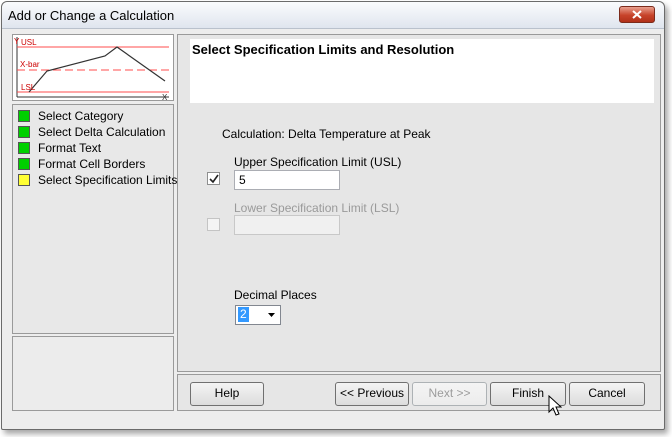  Describe the element at coordinates (70, 148) in the screenshot. I see `step-label: Format Text` at that location.